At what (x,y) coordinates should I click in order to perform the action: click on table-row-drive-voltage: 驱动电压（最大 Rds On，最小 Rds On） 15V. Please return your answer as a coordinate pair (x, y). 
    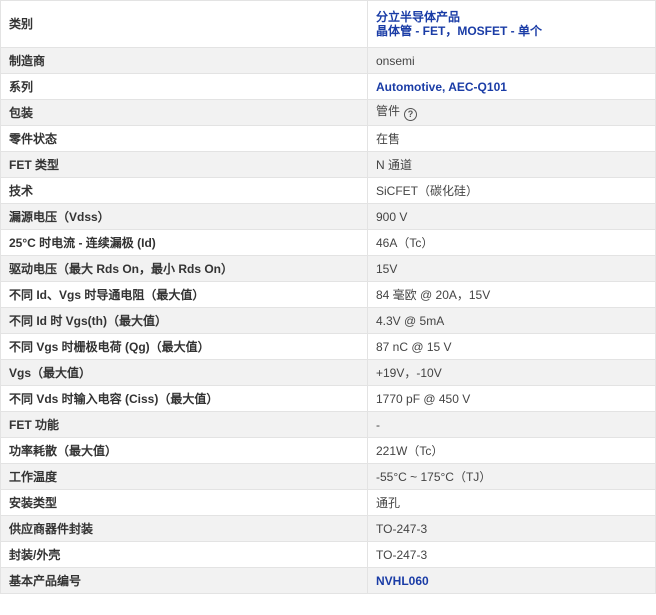
    Looking at the image, I should click on (328, 268).